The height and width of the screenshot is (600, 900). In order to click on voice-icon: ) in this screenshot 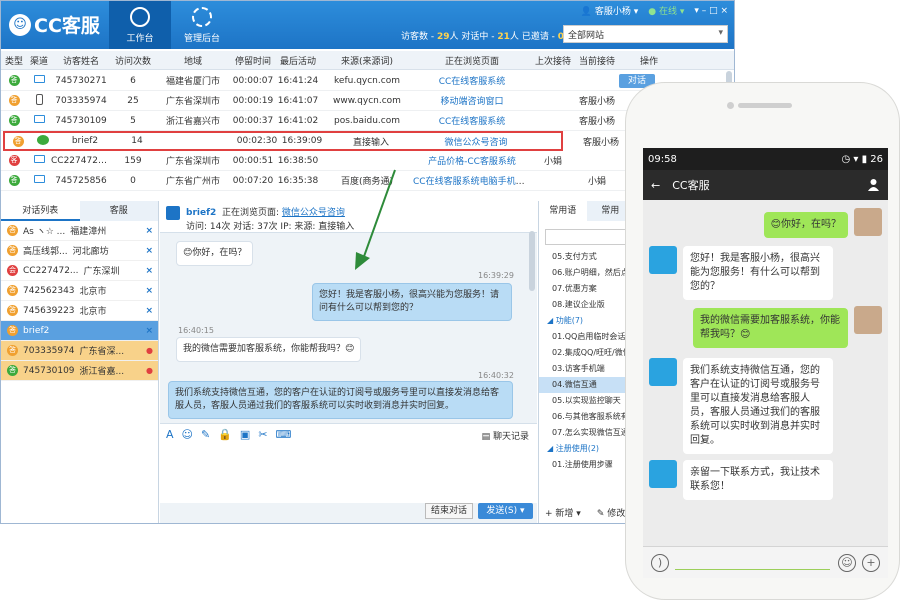, I will do `click(660, 563)`.